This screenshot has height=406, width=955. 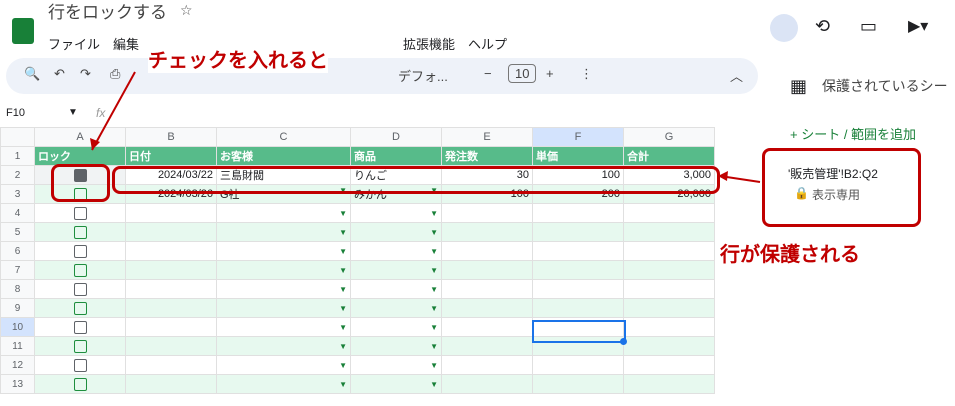 What do you see at coordinates (579, 331) in the screenshot?
I see `selected-cell` at bounding box center [579, 331].